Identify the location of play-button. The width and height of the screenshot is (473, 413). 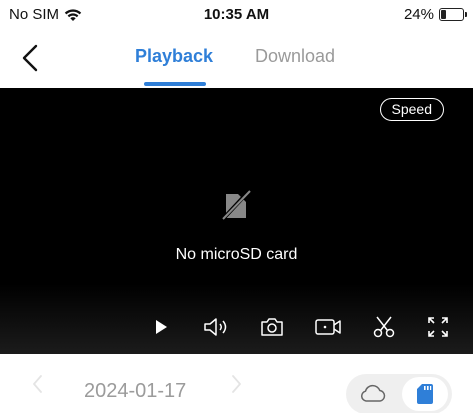
(161, 327).